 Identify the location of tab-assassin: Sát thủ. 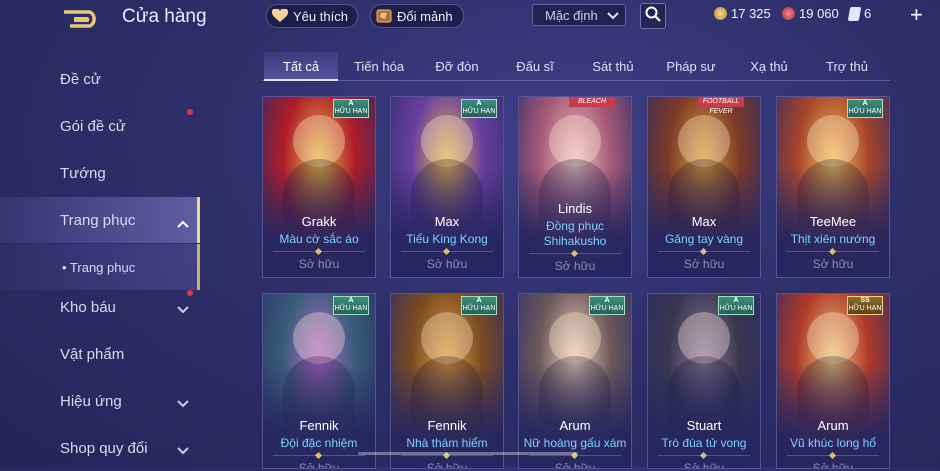
(613, 66).